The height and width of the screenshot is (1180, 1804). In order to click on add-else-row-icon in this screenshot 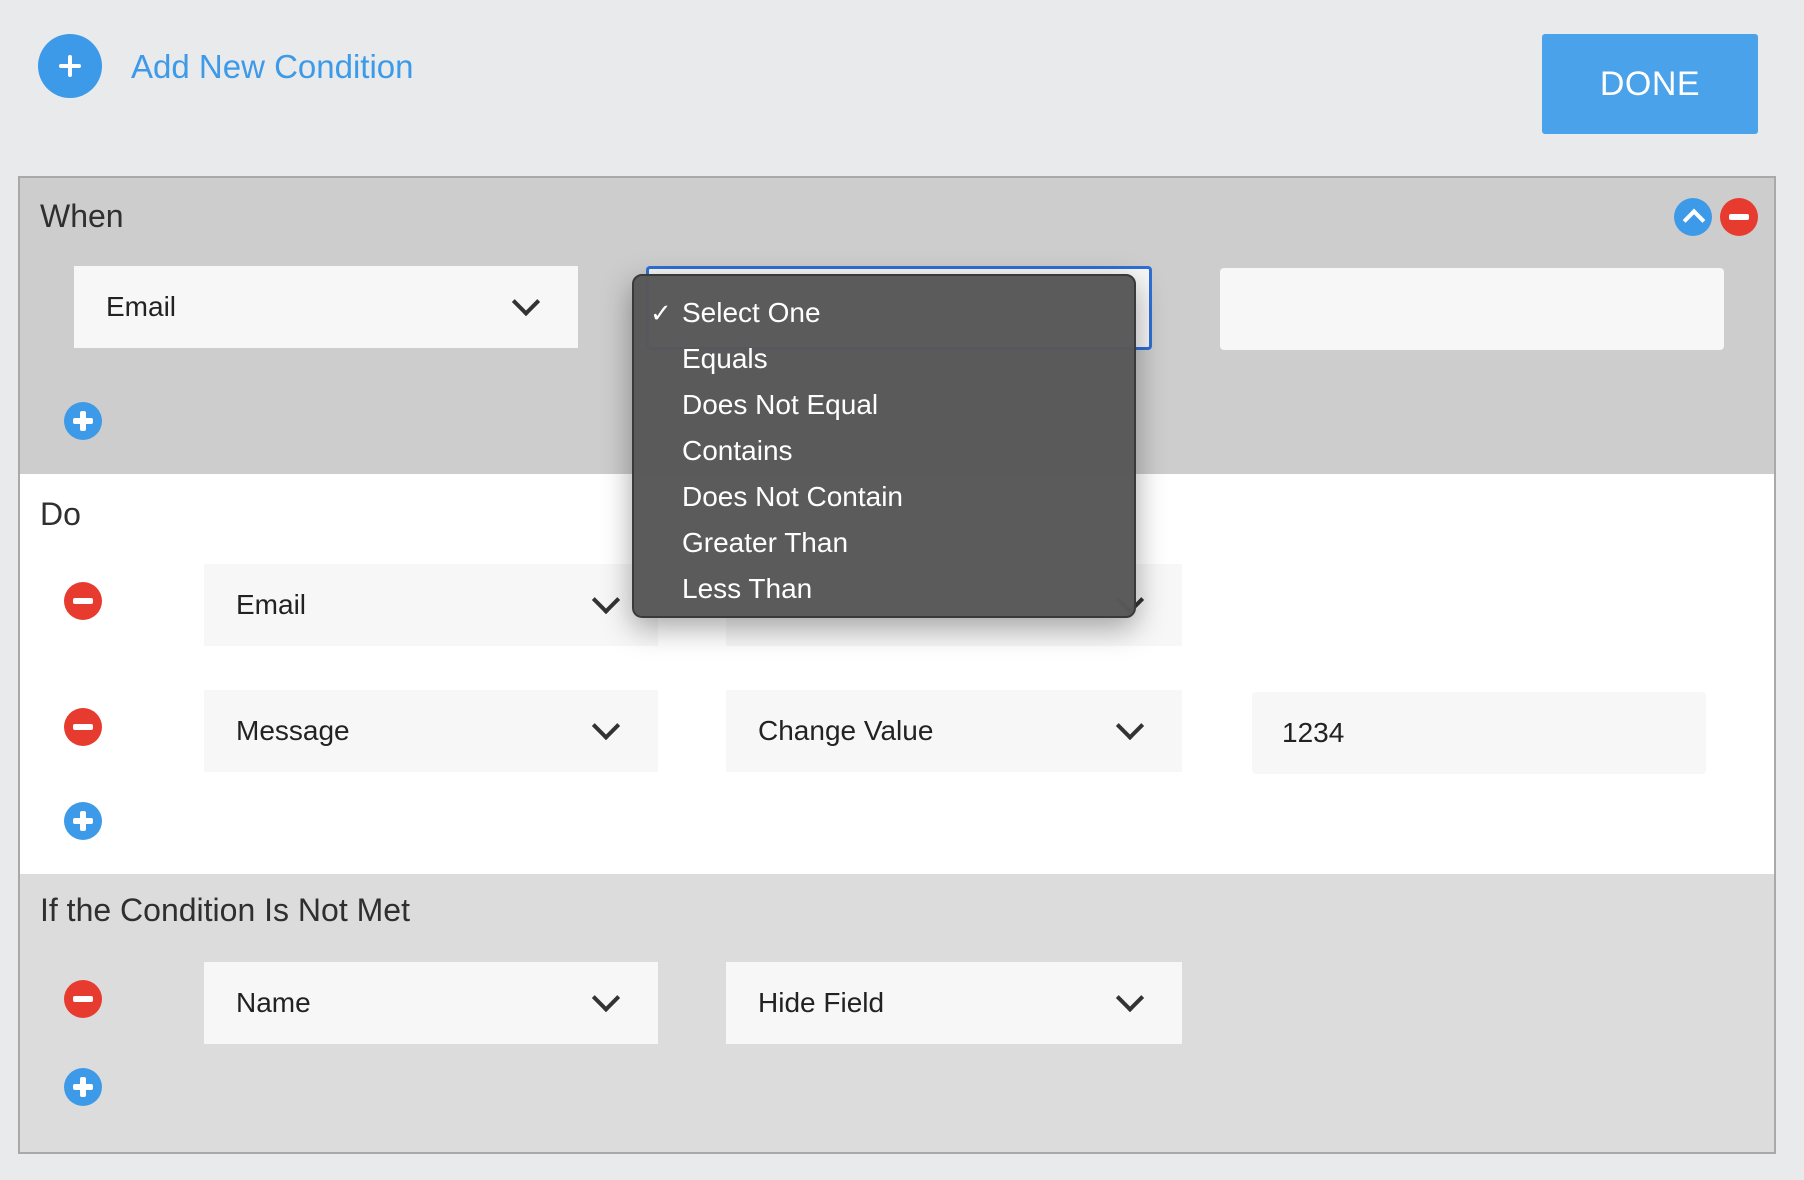, I will do `click(83, 1087)`.